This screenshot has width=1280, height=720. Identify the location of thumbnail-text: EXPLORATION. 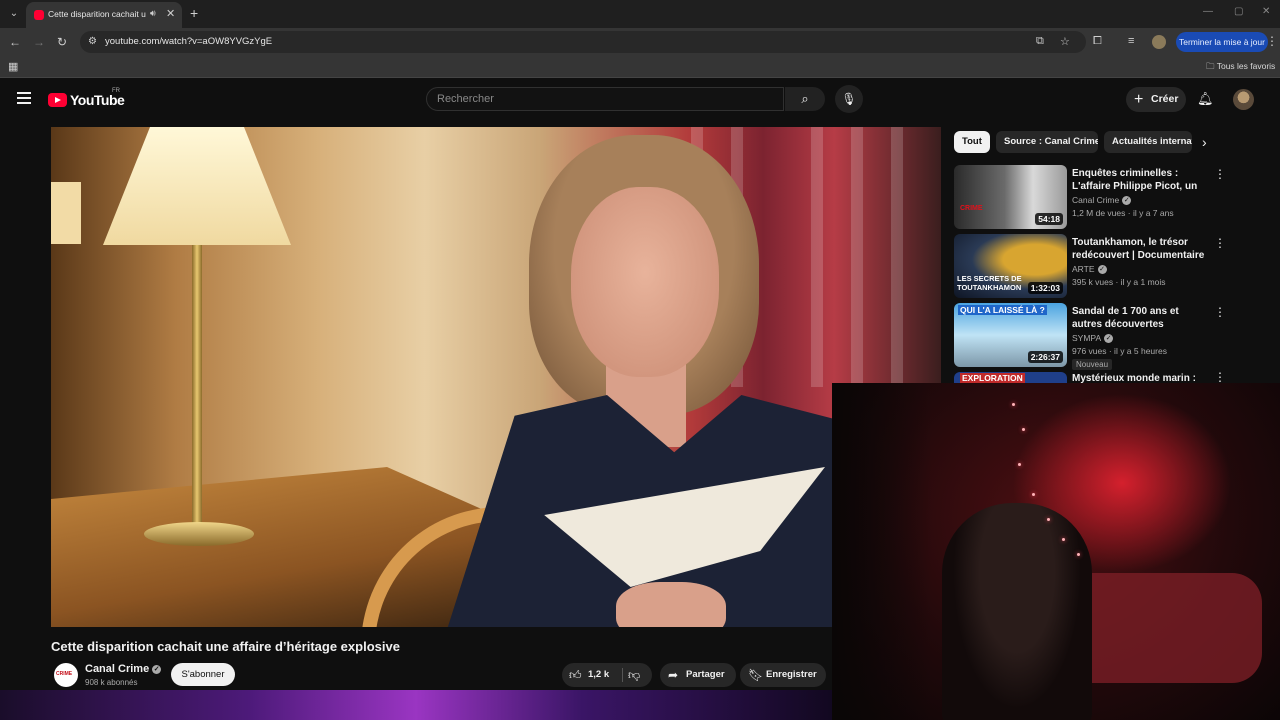
(992, 378).